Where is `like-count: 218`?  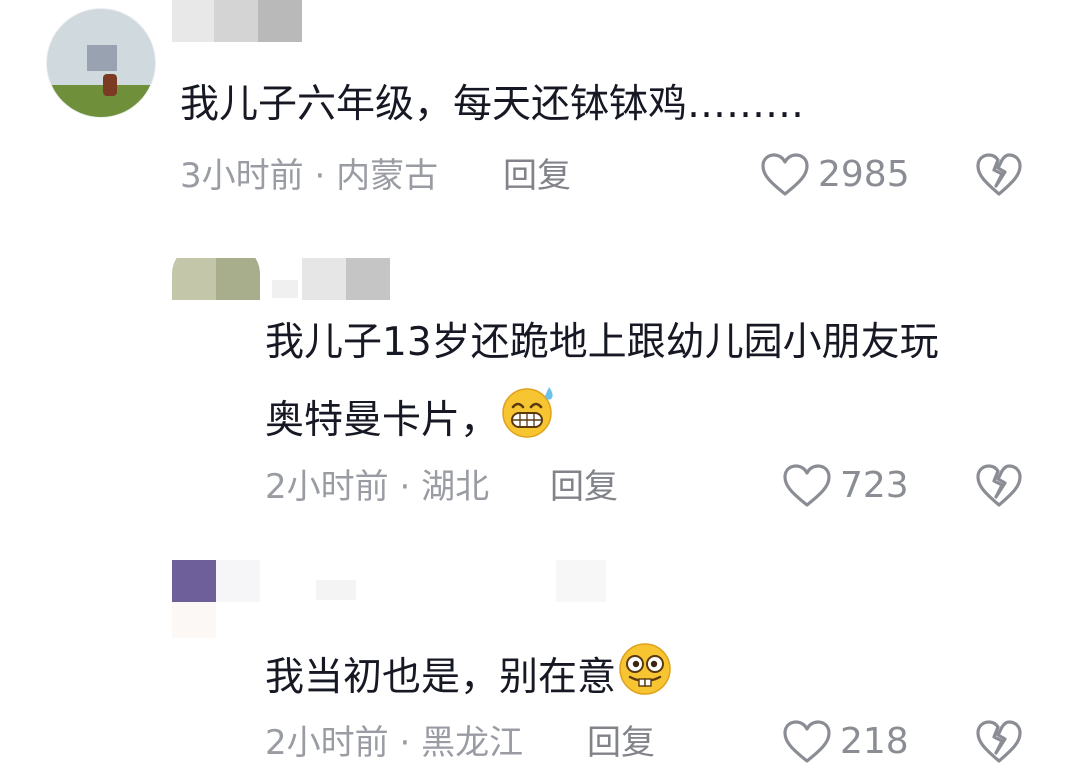 like-count: 218 is located at coordinates (874, 741).